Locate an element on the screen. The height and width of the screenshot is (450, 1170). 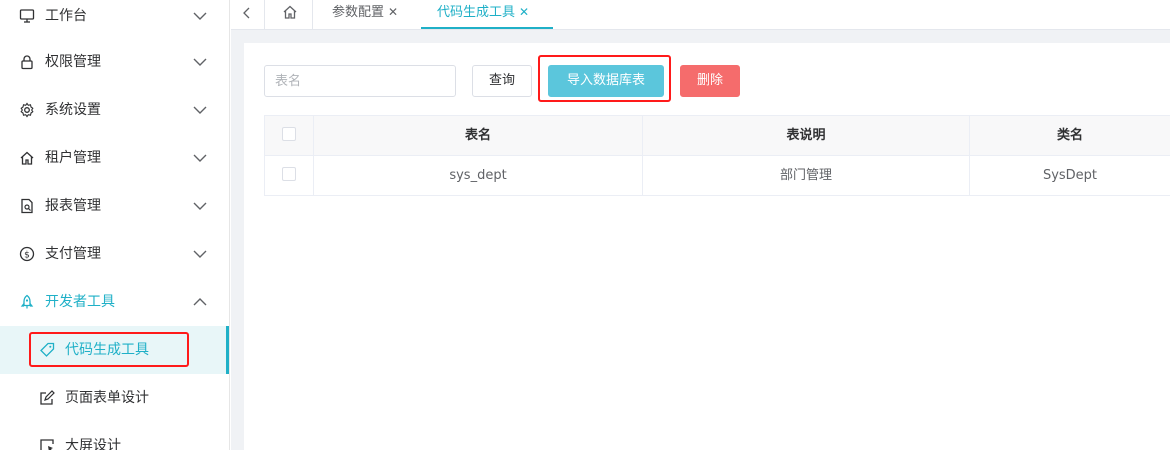
tabs-scroll-left is located at coordinates (248, 14).